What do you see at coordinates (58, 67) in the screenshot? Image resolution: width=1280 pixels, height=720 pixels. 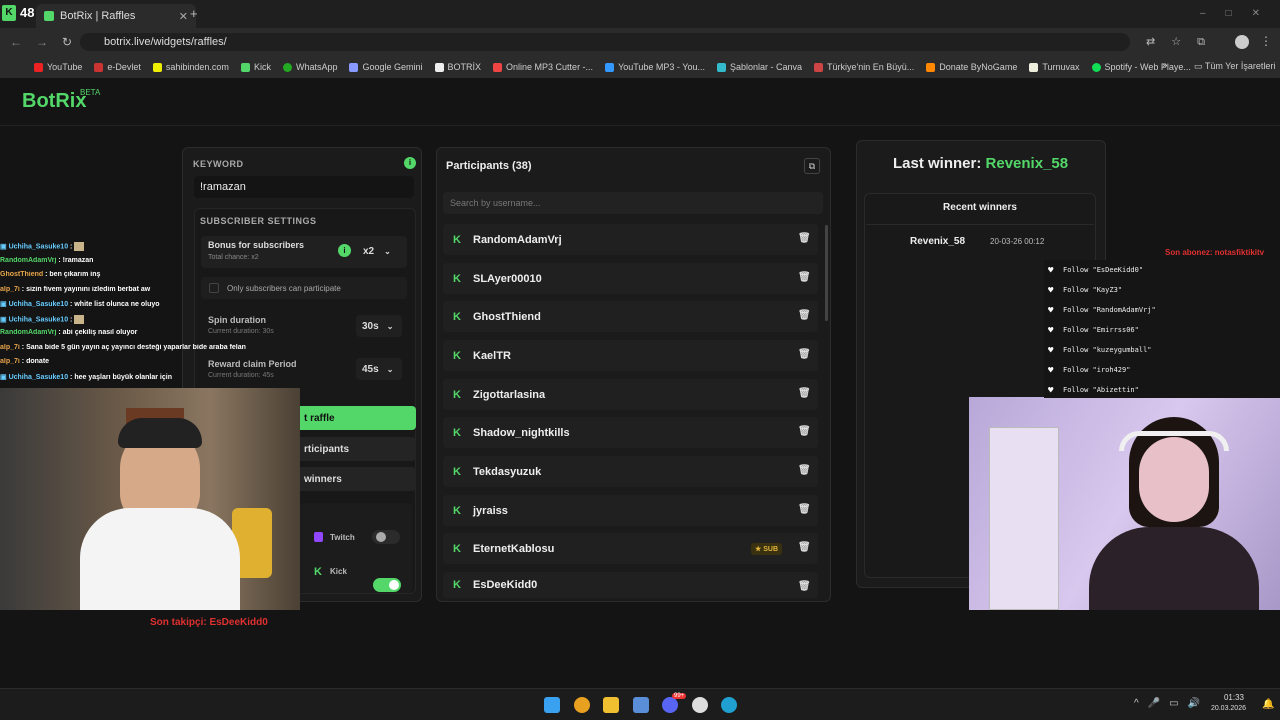 I see `bookmark-item: YouTube` at bounding box center [58, 67].